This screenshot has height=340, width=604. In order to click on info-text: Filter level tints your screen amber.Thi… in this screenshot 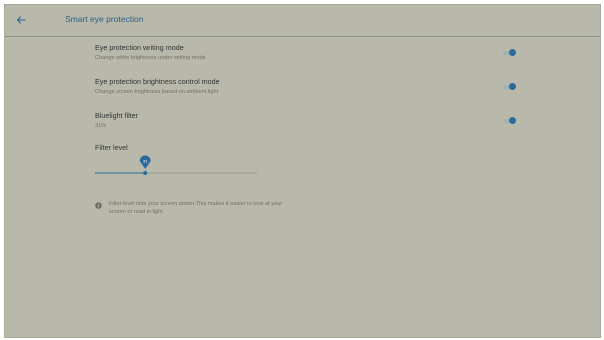, I will do `click(196, 208)`.